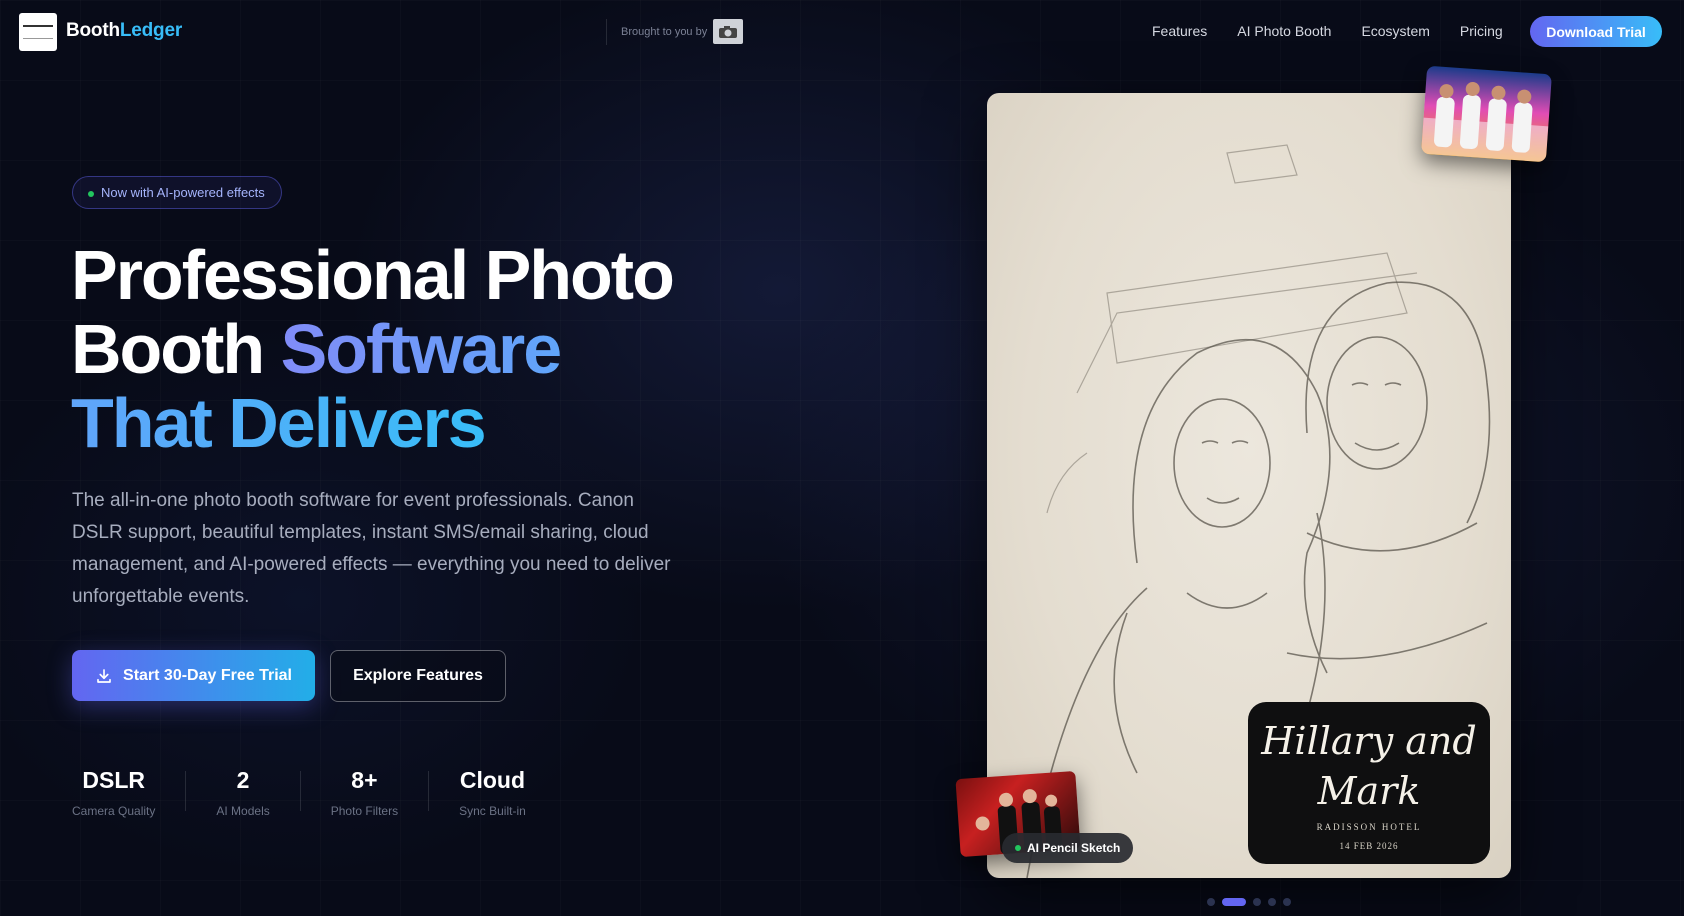 The height and width of the screenshot is (916, 1684). What do you see at coordinates (114, 811) in the screenshot?
I see `stat-label: Camera Quality` at bounding box center [114, 811].